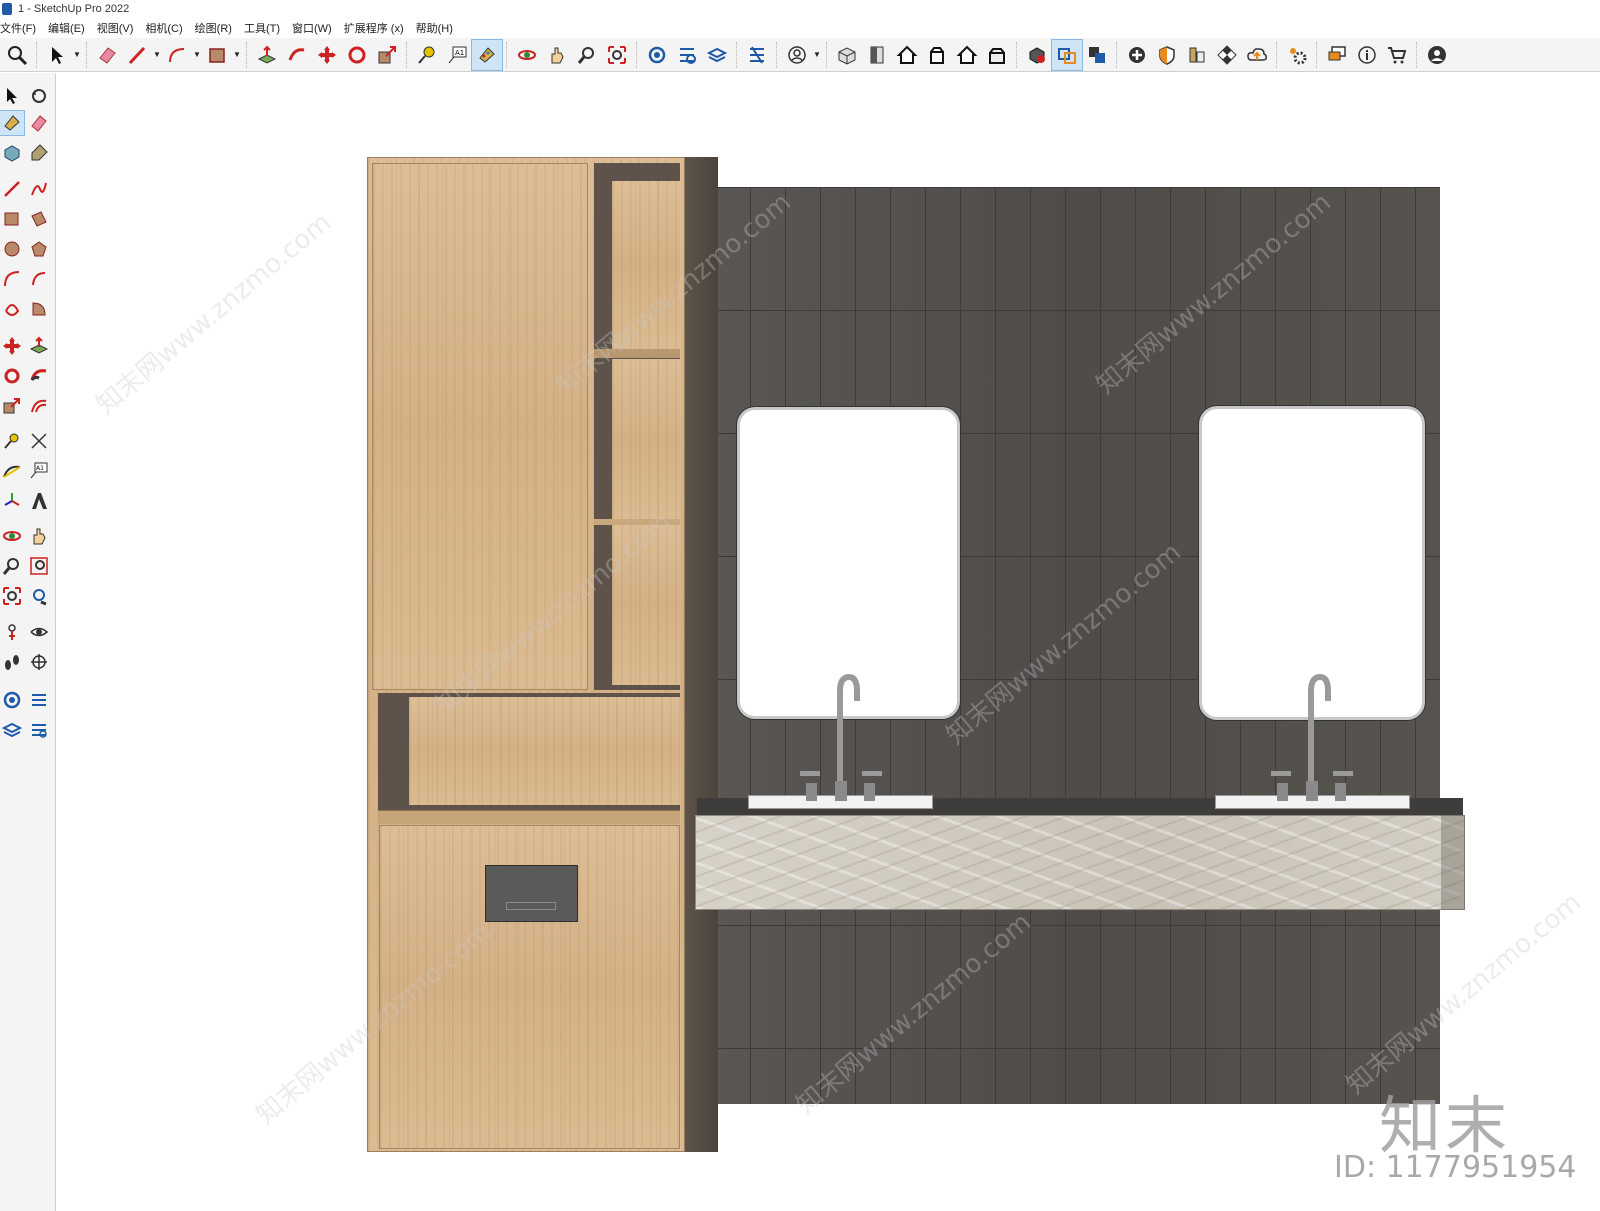 The width and height of the screenshot is (1600, 1211). Describe the element at coordinates (262, 28) in the screenshot. I see `menu-tools: 工具(T)` at that location.